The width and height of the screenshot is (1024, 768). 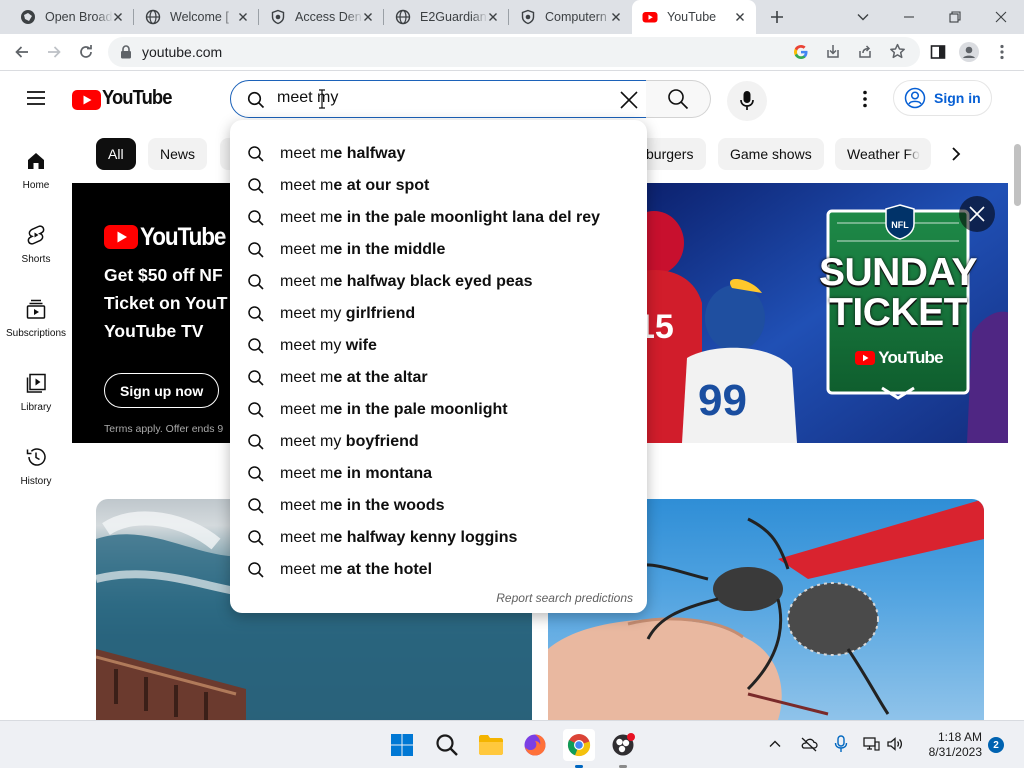 What do you see at coordinates (116, 154) in the screenshot?
I see `chip-all: All` at bounding box center [116, 154].